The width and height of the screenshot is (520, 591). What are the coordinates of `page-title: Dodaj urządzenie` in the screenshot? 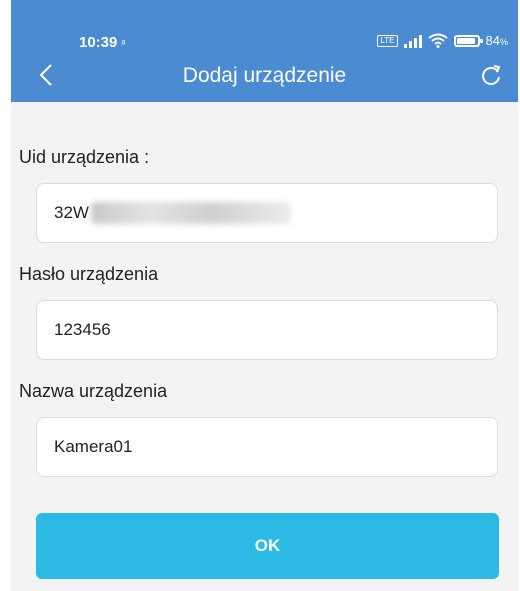 It's located at (264, 75).